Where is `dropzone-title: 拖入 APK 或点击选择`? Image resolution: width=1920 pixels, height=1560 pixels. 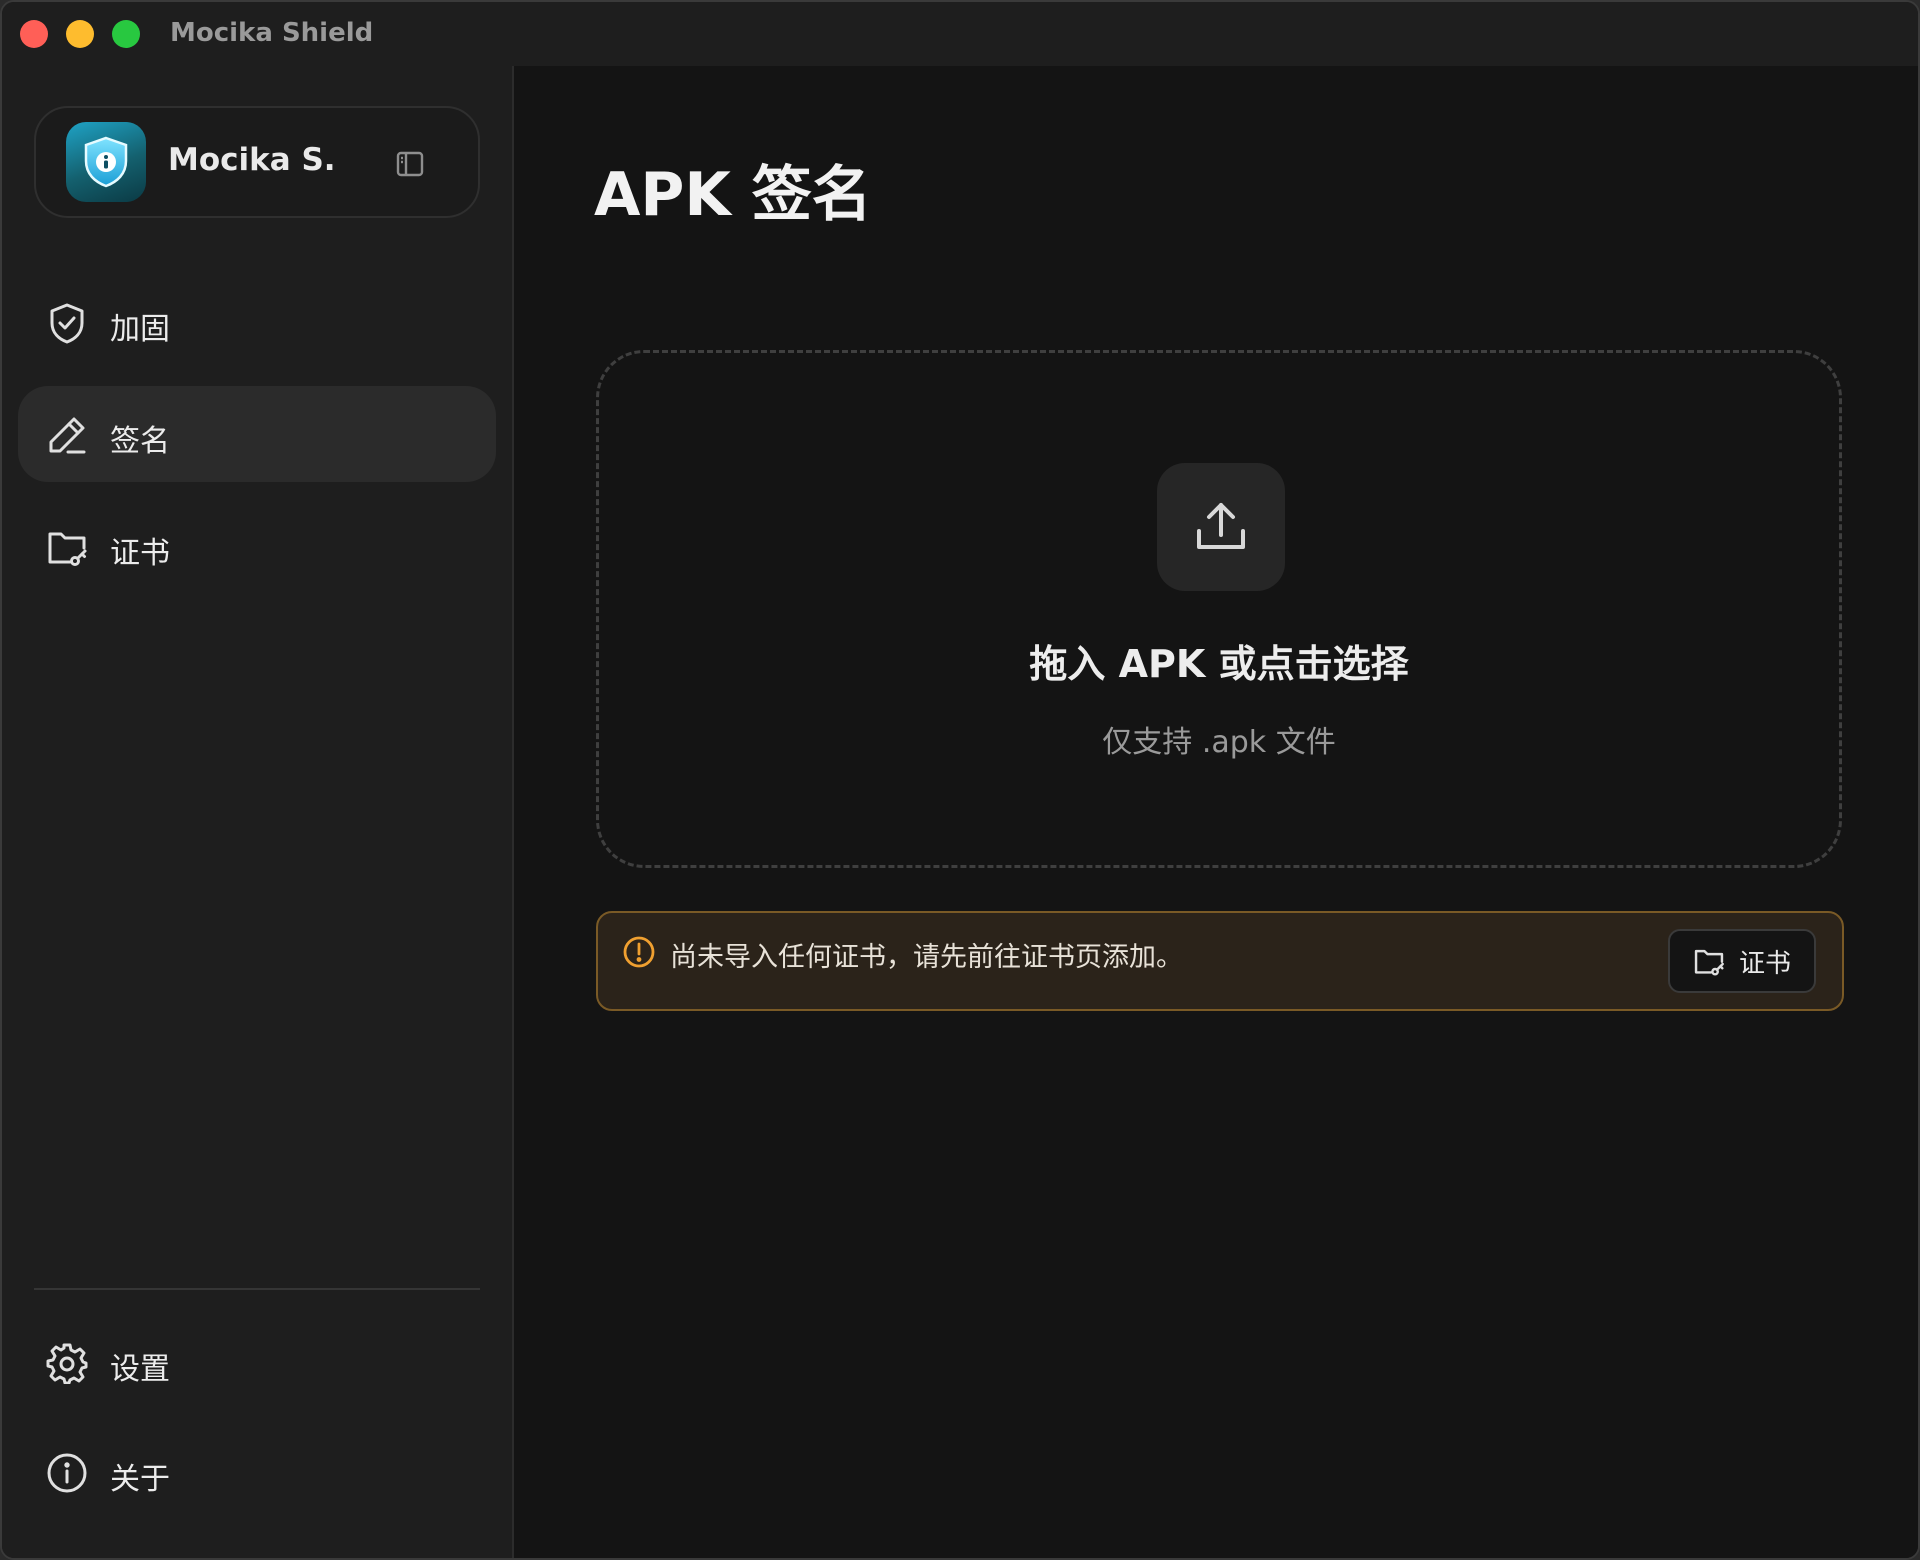
dropzone-title: 拖入 APK 或点击选择 is located at coordinates (1219, 664).